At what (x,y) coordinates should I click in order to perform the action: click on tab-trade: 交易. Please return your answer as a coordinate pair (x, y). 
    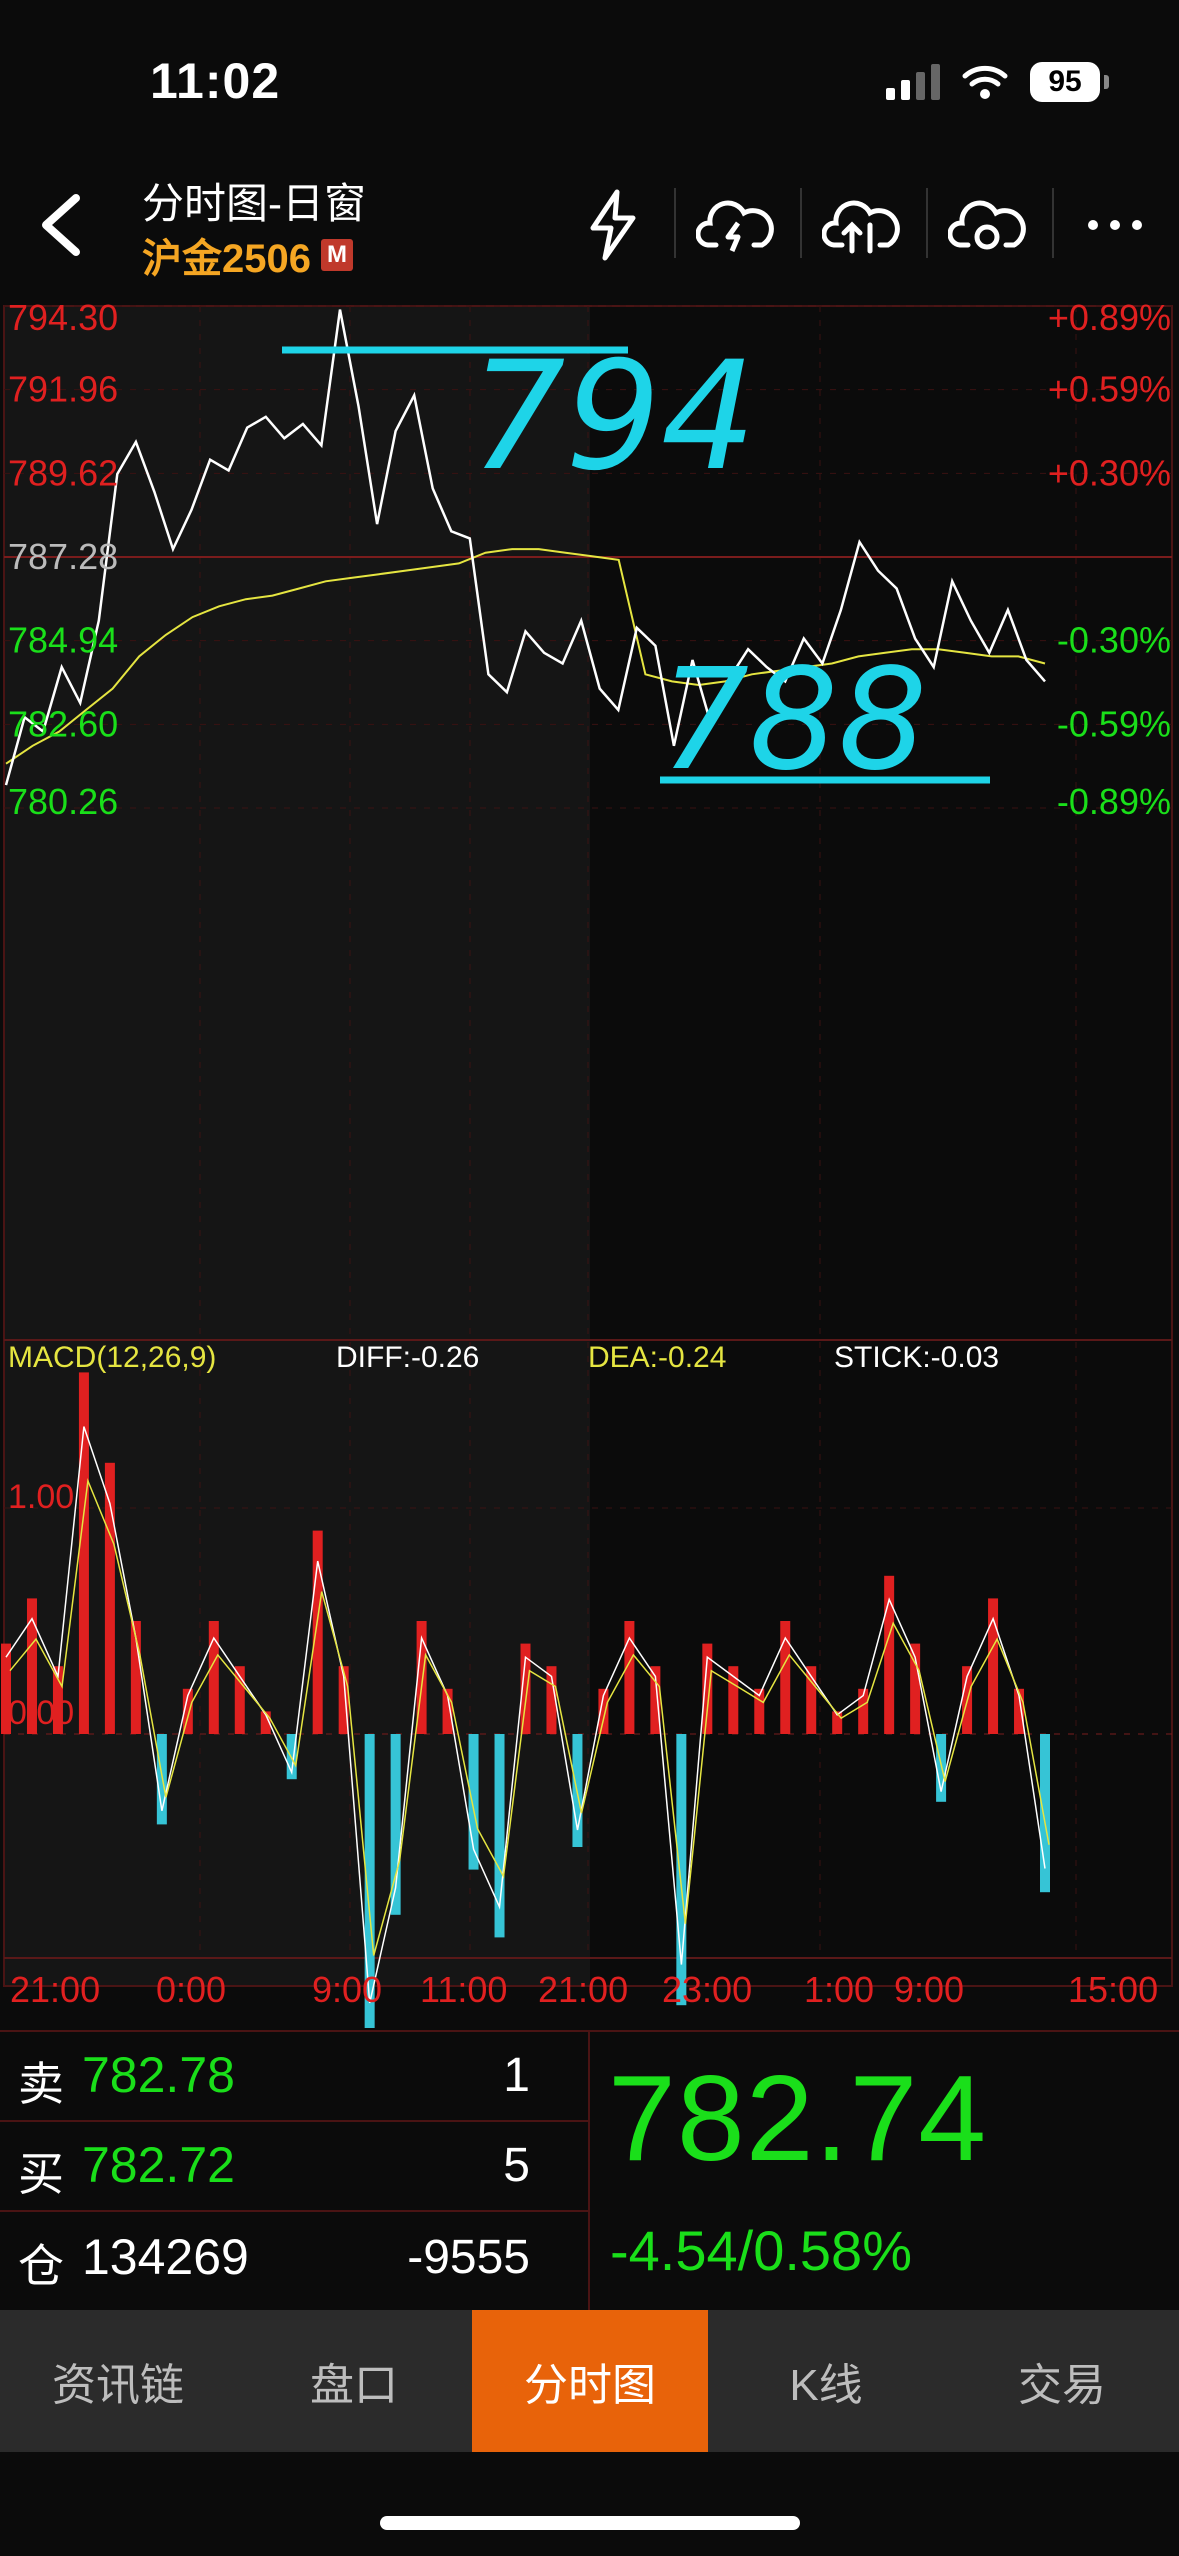
    Looking at the image, I should click on (1061, 2381).